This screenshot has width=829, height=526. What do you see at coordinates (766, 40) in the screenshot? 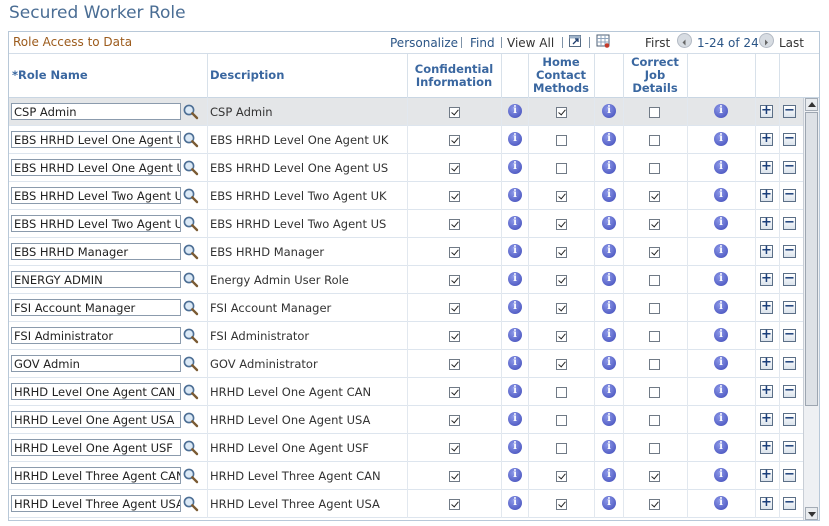
I see `next-chevron-icon` at bounding box center [766, 40].